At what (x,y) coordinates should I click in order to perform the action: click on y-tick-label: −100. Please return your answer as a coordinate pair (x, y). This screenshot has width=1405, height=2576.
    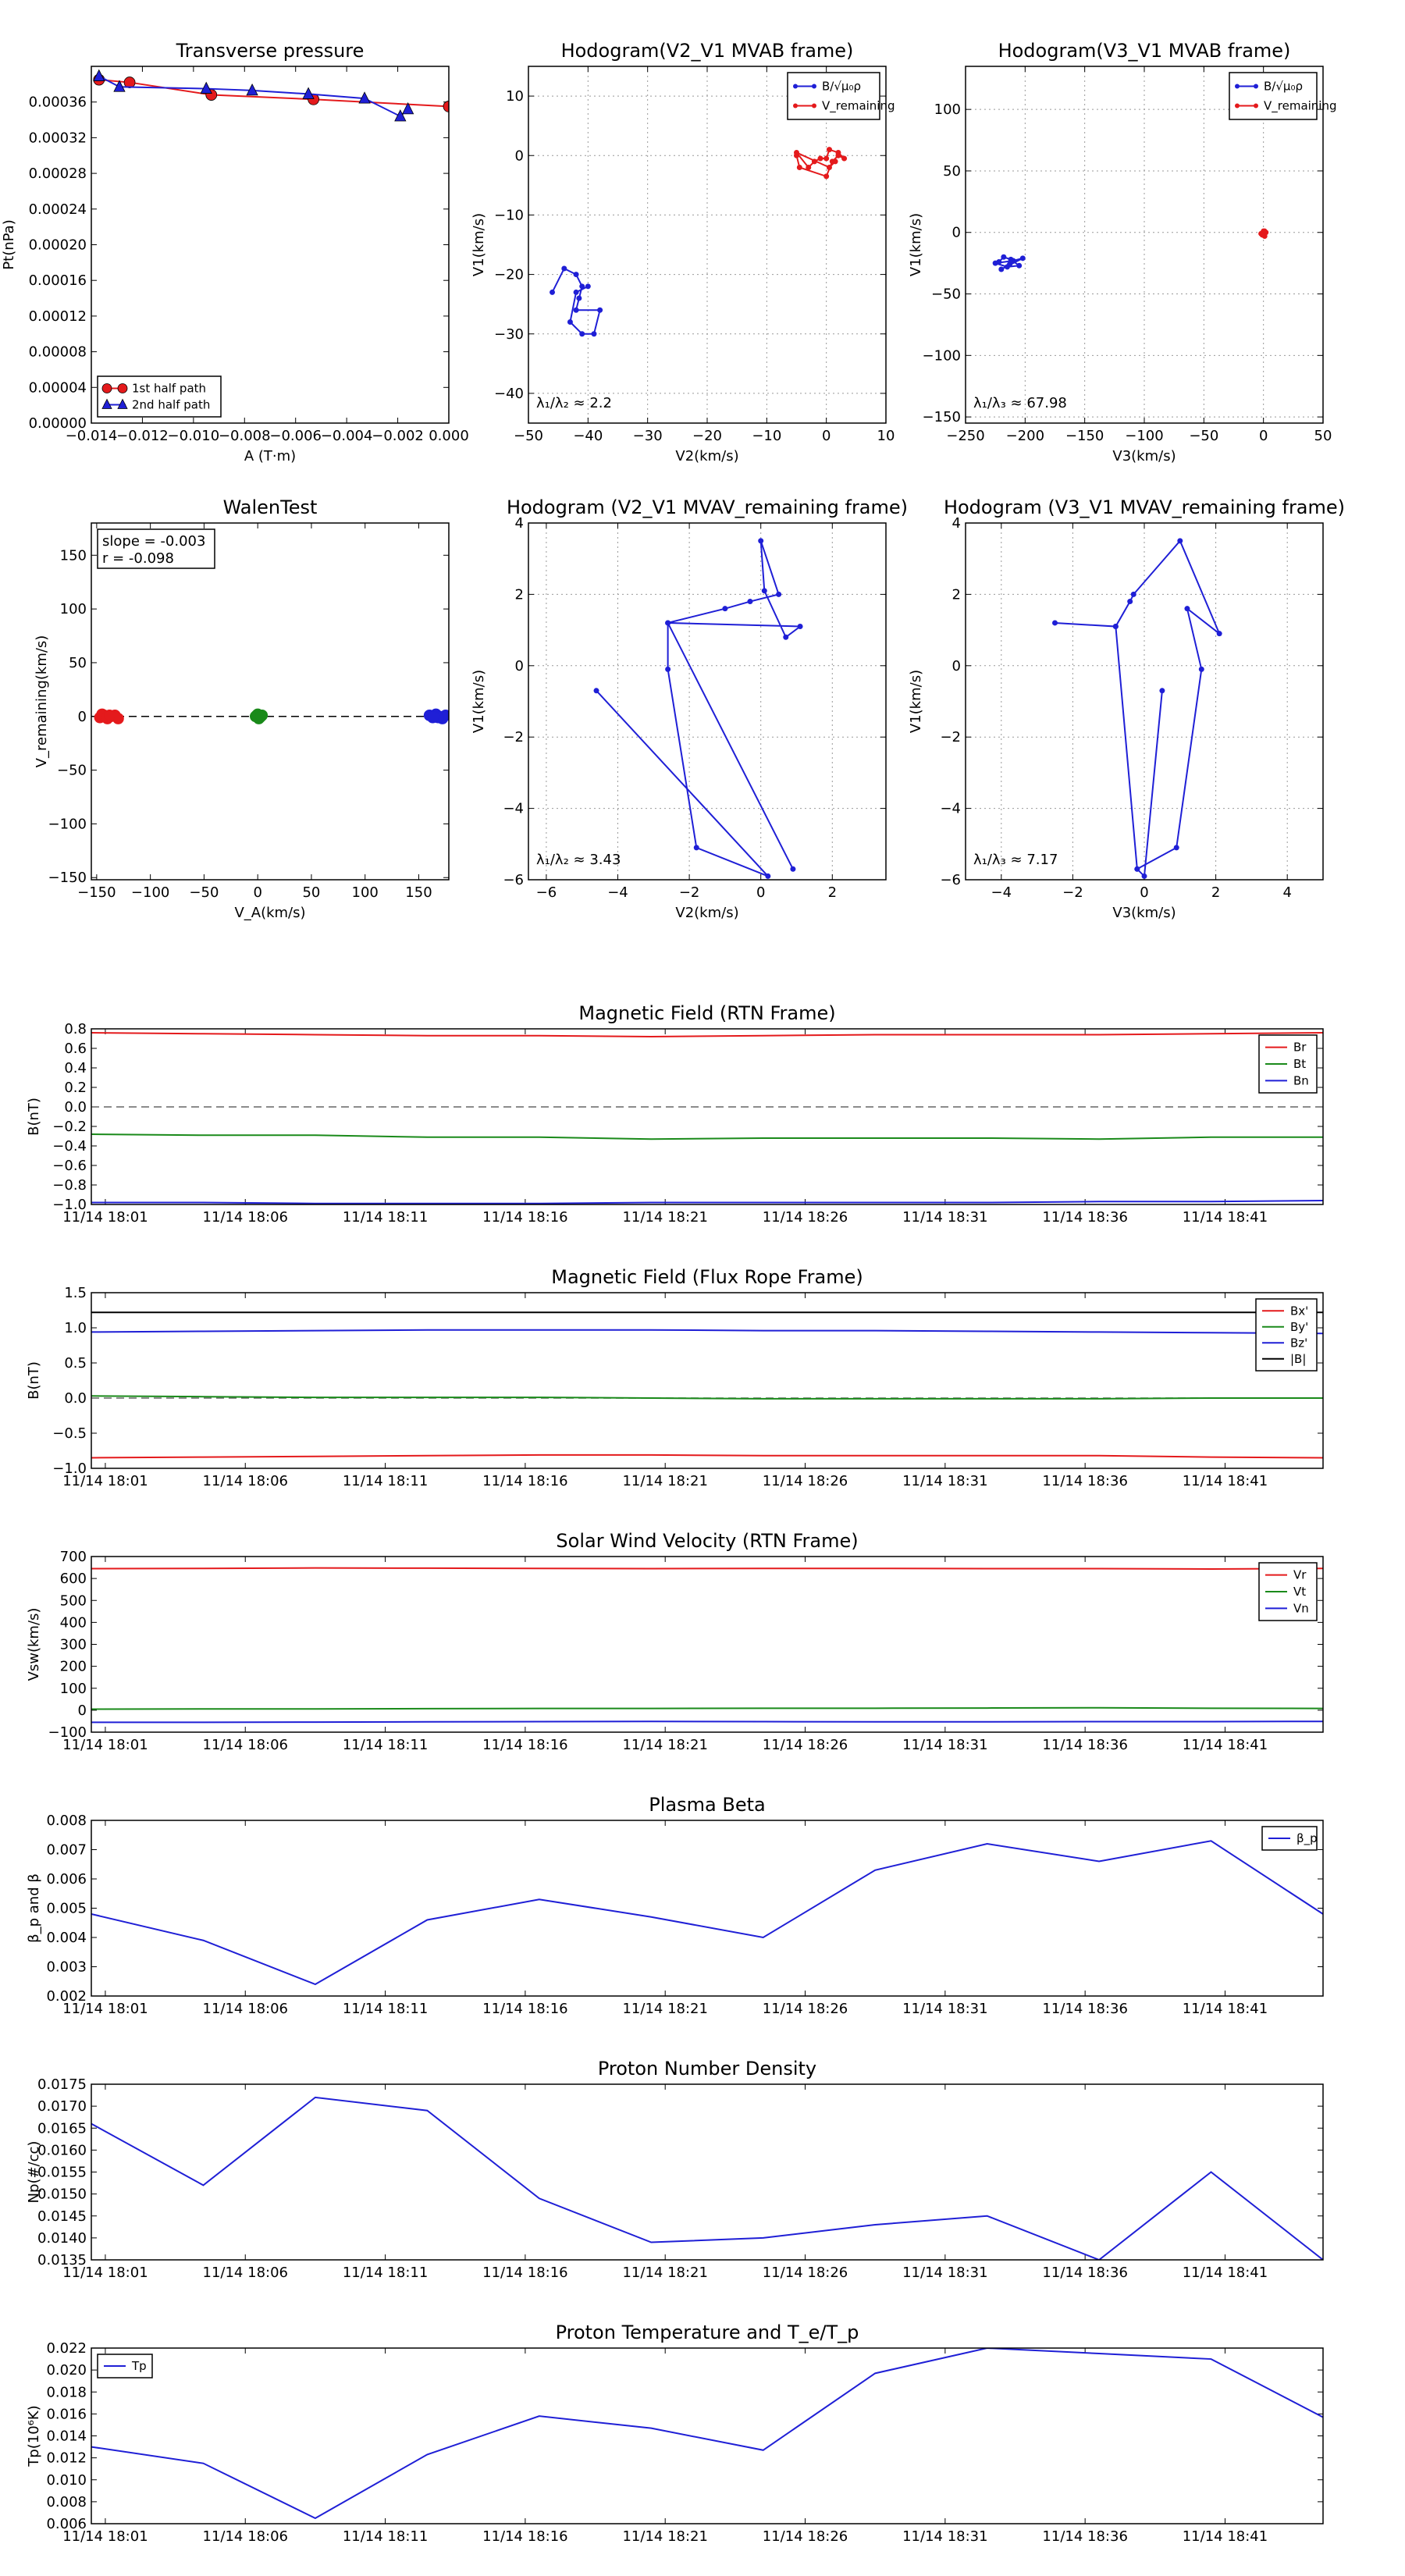
    Looking at the image, I should click on (68, 1732).